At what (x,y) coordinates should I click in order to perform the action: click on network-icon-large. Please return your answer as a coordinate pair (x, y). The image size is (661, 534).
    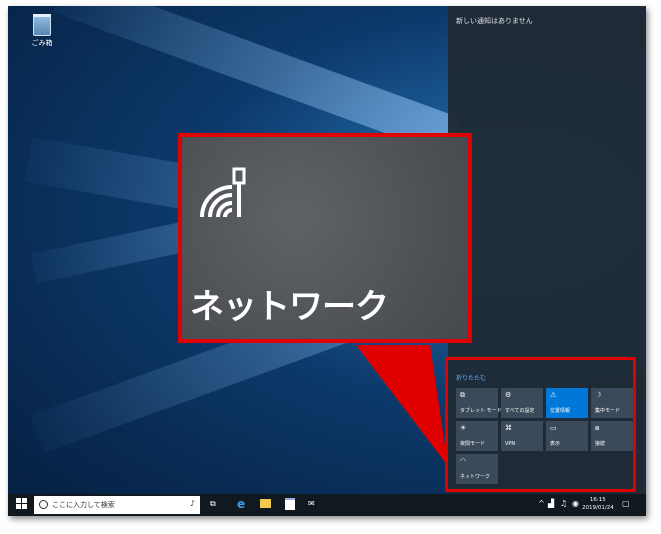
    Looking at the image, I should click on (223, 192).